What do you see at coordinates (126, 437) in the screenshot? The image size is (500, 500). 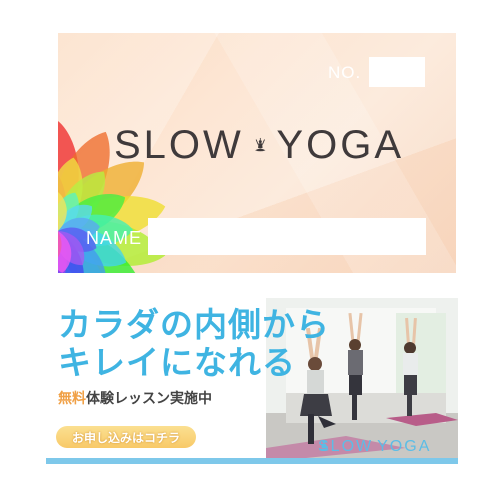 I see `apply-button: お申し込みはコチラ` at bounding box center [126, 437].